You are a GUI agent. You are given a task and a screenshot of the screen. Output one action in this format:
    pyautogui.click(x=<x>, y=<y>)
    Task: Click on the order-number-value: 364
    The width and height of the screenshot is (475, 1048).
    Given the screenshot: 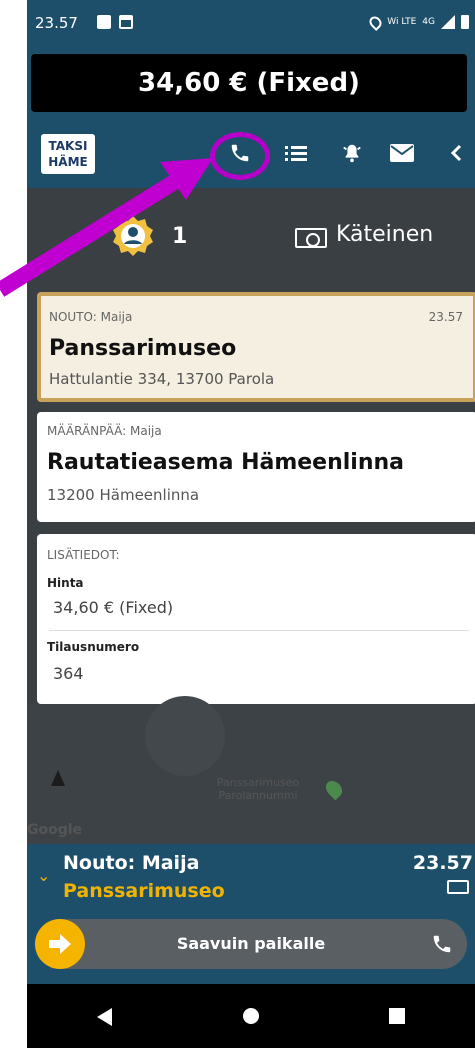 What is the action you would take?
    pyautogui.click(x=68, y=673)
    